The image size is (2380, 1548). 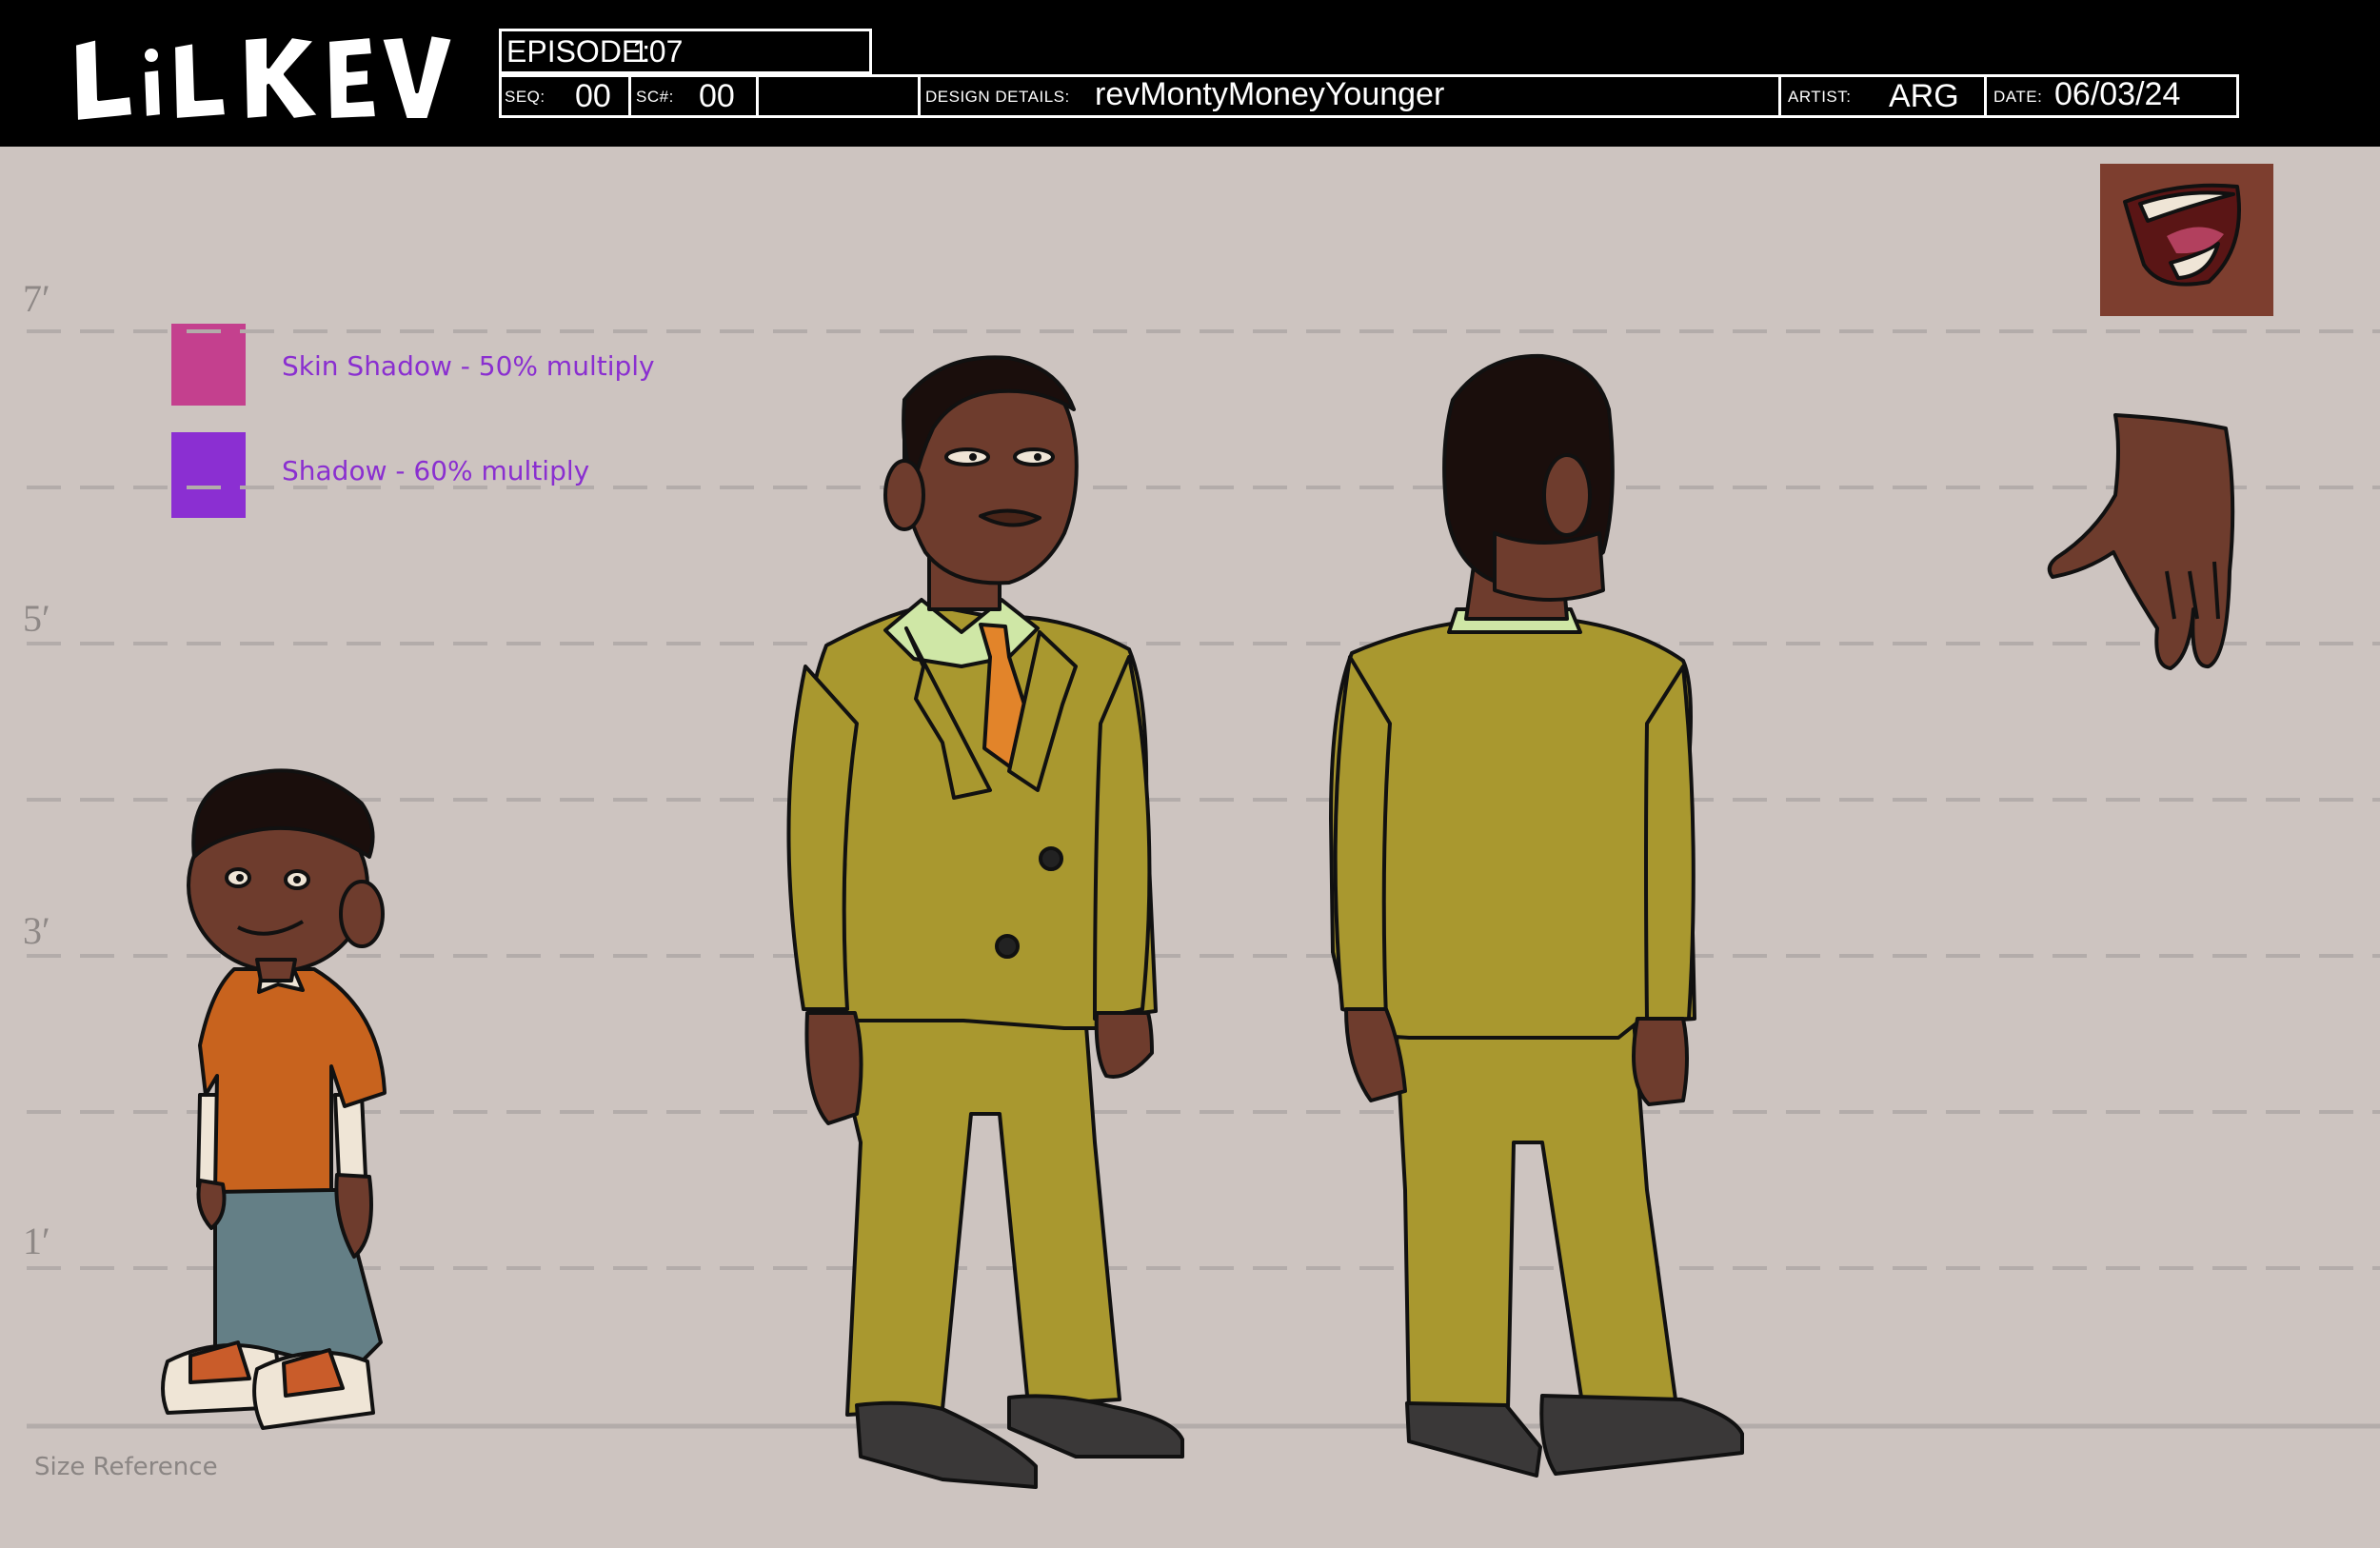 What do you see at coordinates (1924, 96) in the screenshot?
I see `artist-value: ARG` at bounding box center [1924, 96].